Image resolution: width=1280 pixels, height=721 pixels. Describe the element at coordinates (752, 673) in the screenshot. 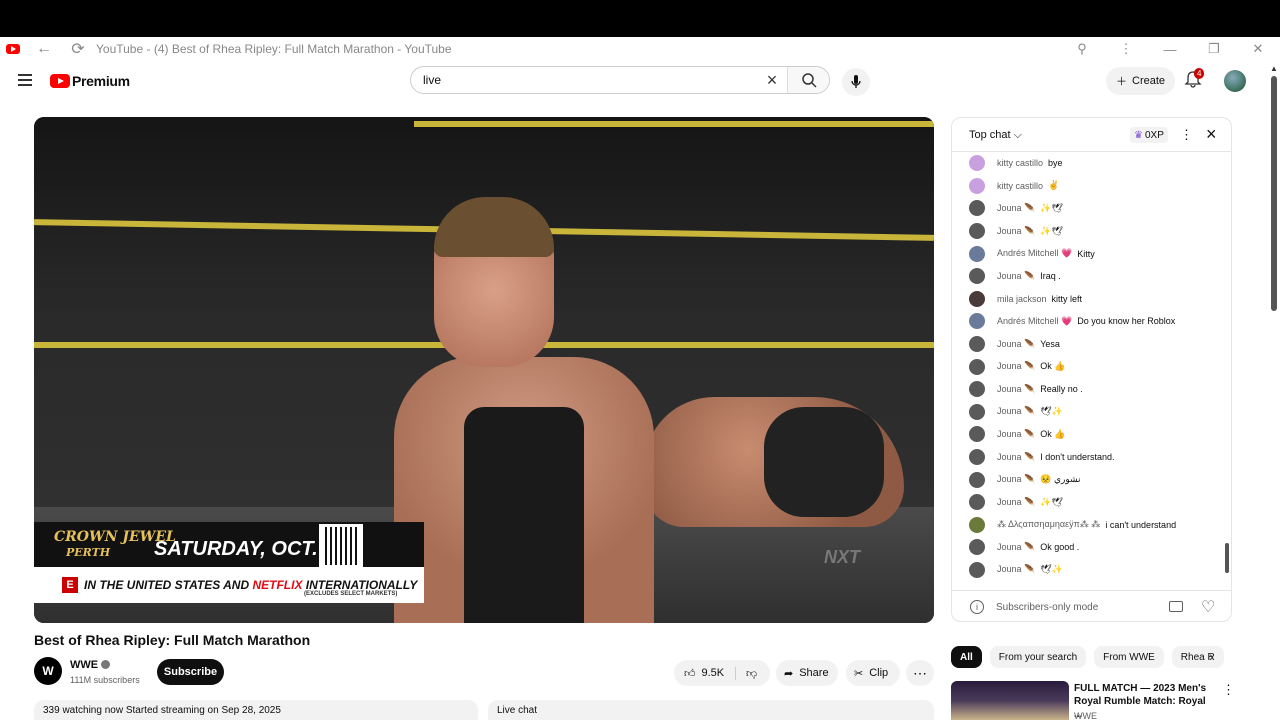

I see `thumbs-down-icon: 👎︎` at that location.